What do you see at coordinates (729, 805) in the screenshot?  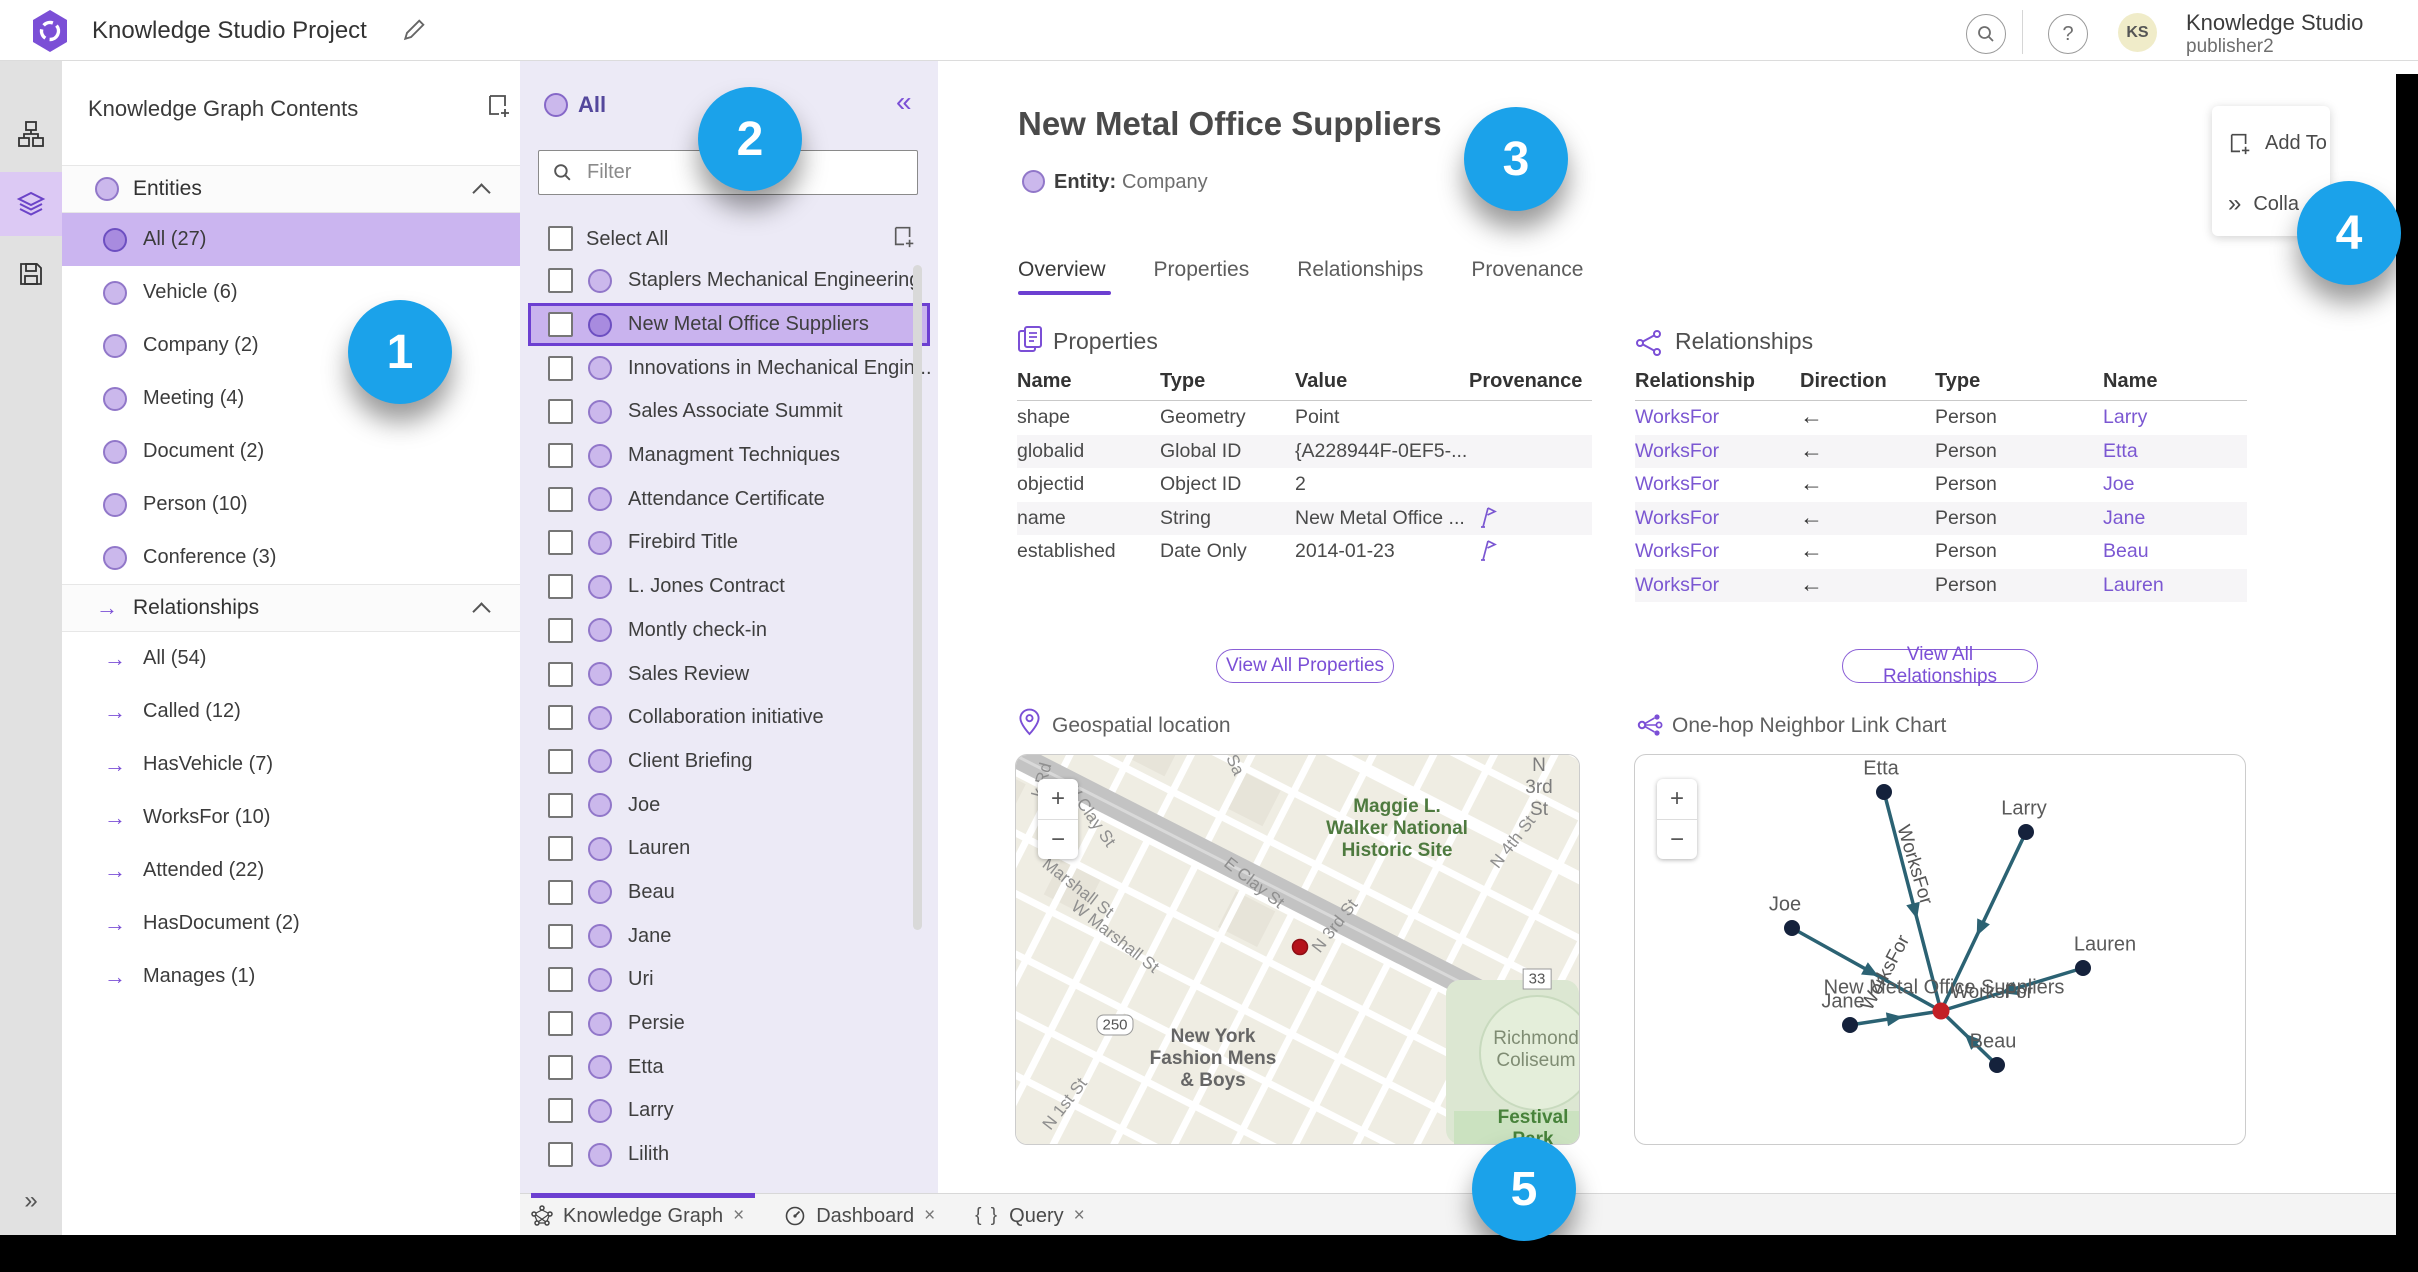 I see `list-item: Joe` at bounding box center [729, 805].